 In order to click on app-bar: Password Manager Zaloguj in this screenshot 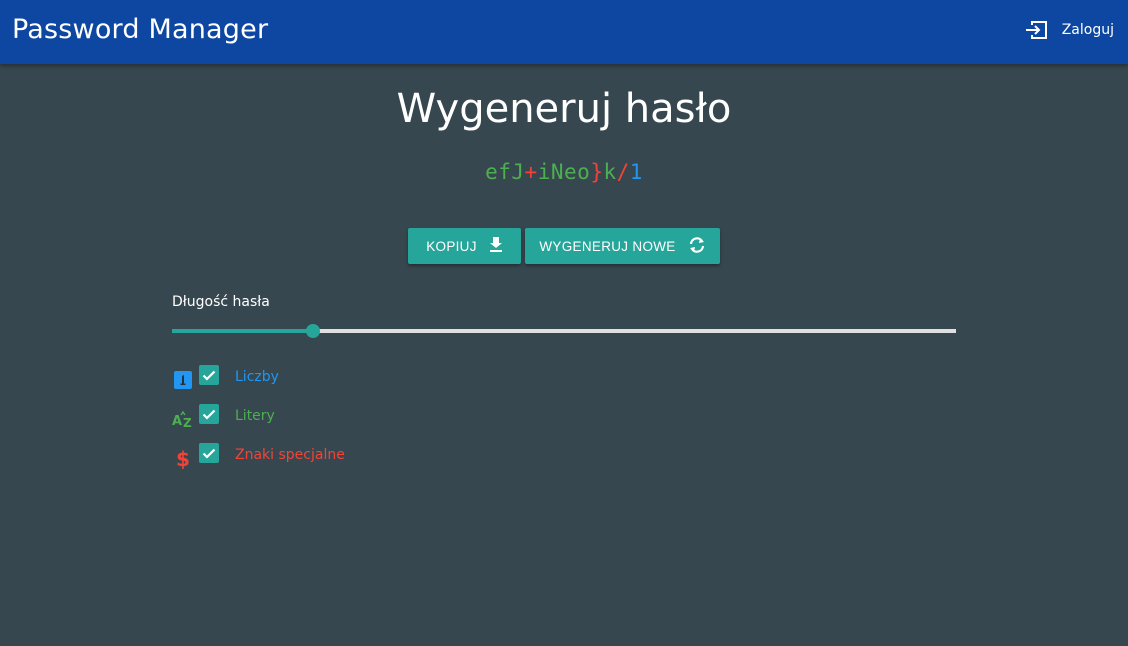, I will do `click(564, 32)`.